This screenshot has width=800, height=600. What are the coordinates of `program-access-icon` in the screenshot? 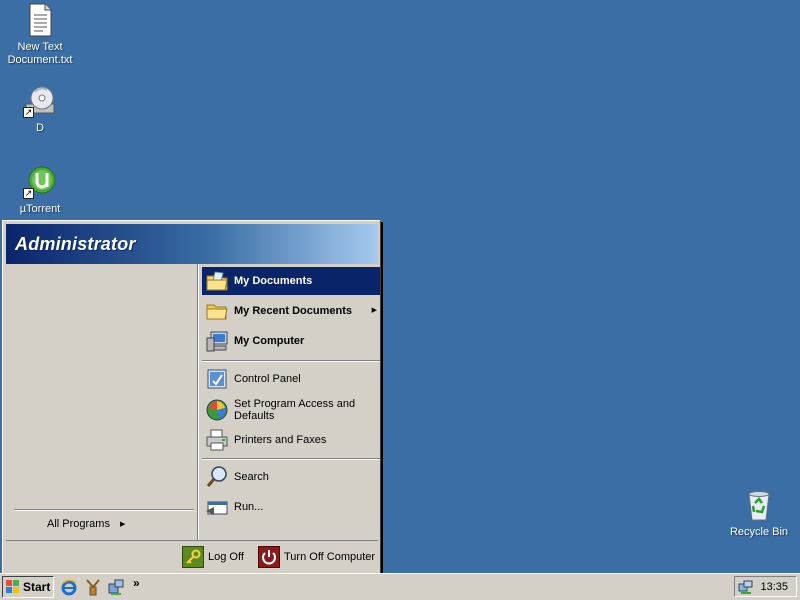 It's located at (217, 410).